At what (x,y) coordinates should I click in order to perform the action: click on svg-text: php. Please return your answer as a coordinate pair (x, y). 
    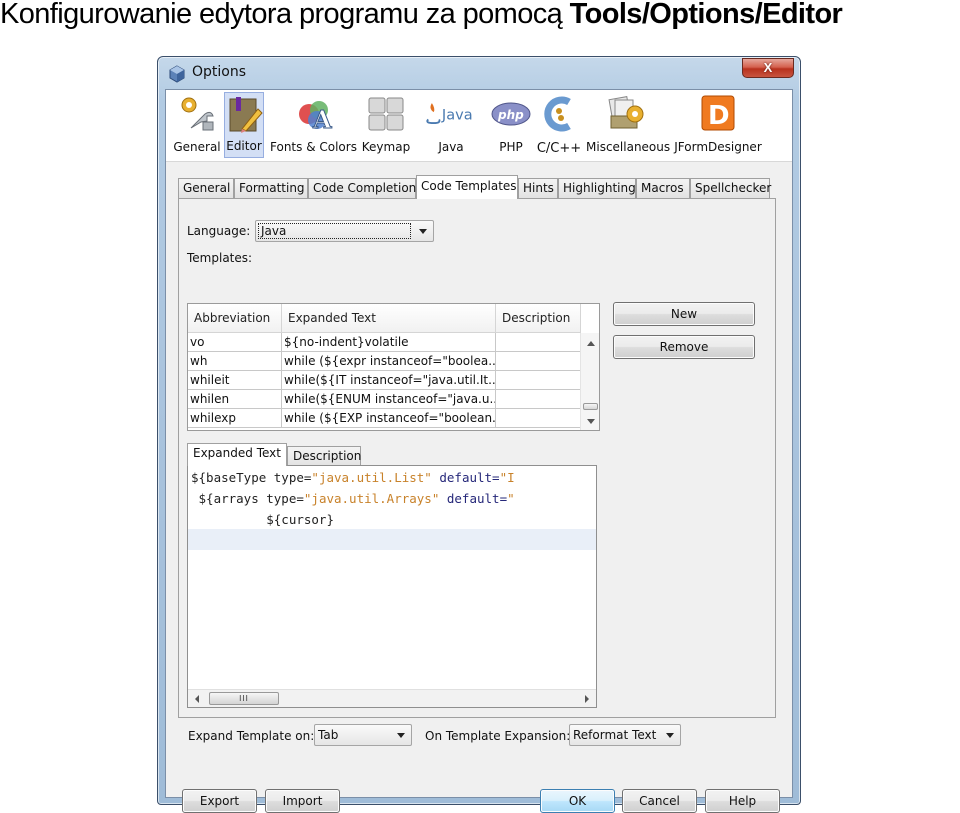
    Looking at the image, I should click on (510, 115).